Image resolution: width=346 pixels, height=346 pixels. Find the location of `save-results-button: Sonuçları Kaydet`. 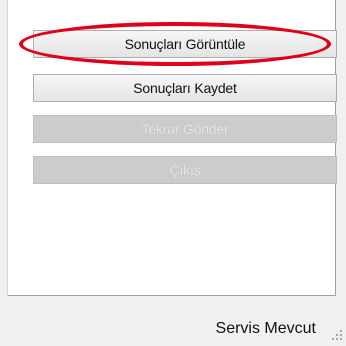

save-results-button: Sonuçları Kaydet is located at coordinates (185, 88).